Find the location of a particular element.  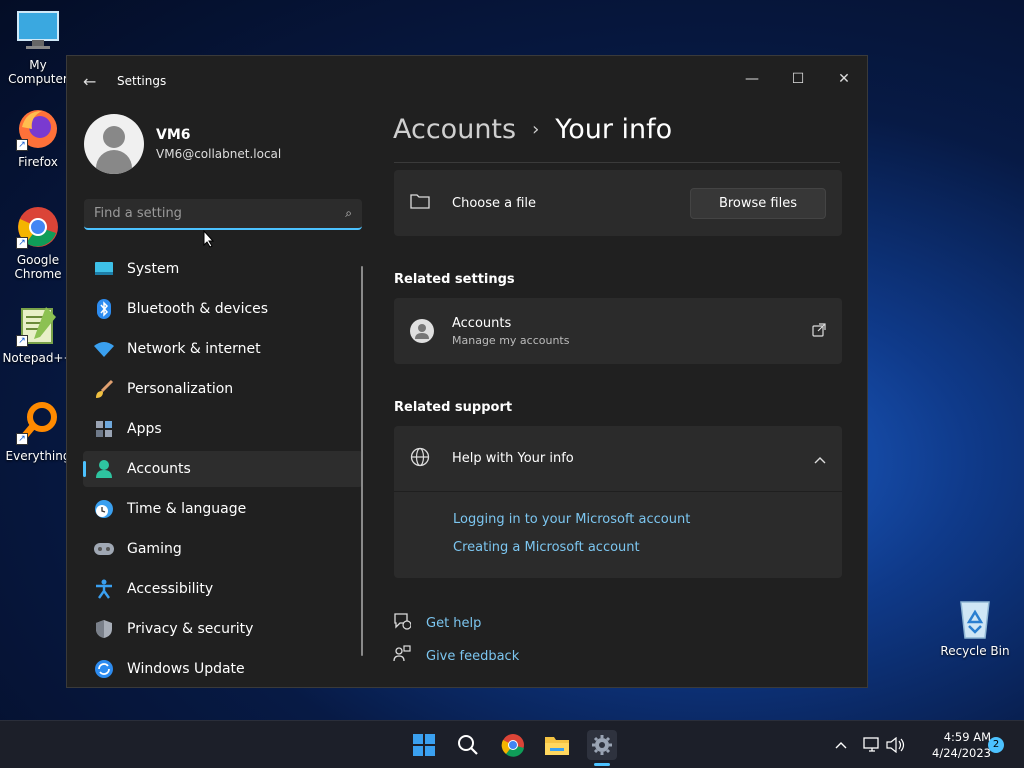

related-settings-heading: Related settings is located at coordinates (454, 279).